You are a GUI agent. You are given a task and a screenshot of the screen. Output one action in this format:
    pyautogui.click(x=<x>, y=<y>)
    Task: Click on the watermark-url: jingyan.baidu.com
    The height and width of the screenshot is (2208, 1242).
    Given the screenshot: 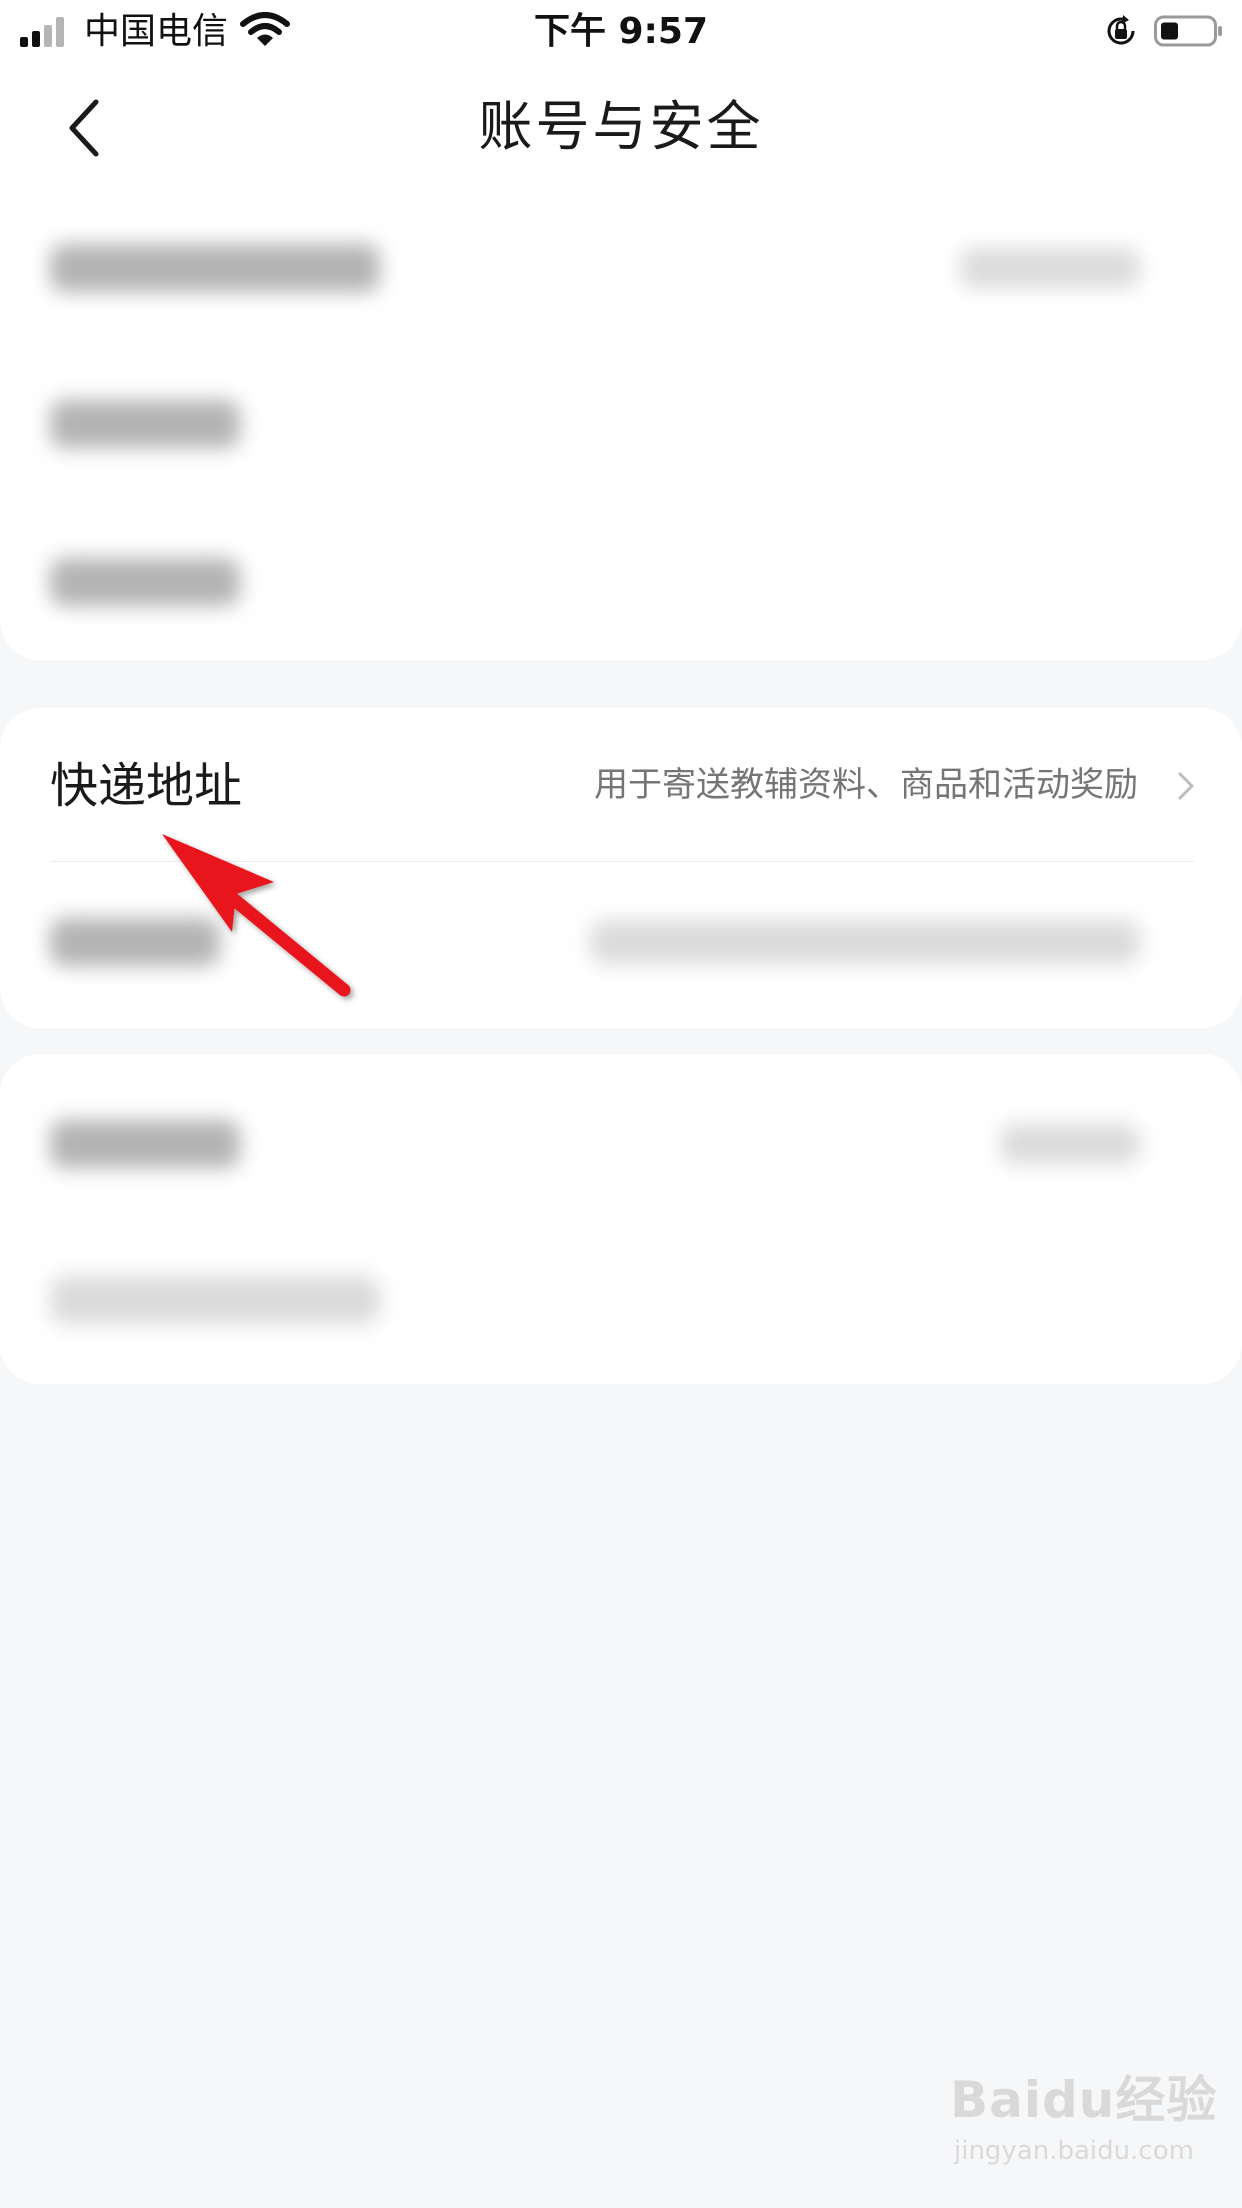 What is the action you would take?
    pyautogui.click(x=1074, y=2151)
    